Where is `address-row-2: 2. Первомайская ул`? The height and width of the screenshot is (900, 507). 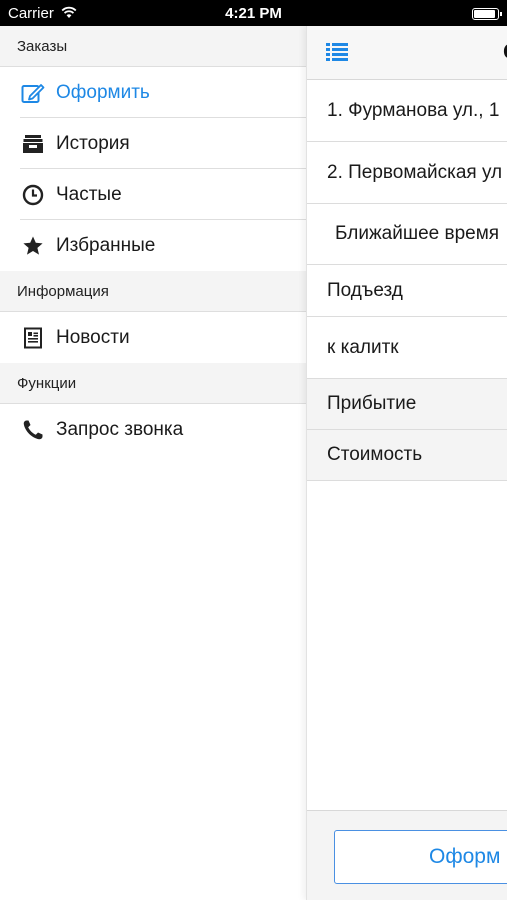
address-row-2: 2. Первомайская ул is located at coordinates (407, 173).